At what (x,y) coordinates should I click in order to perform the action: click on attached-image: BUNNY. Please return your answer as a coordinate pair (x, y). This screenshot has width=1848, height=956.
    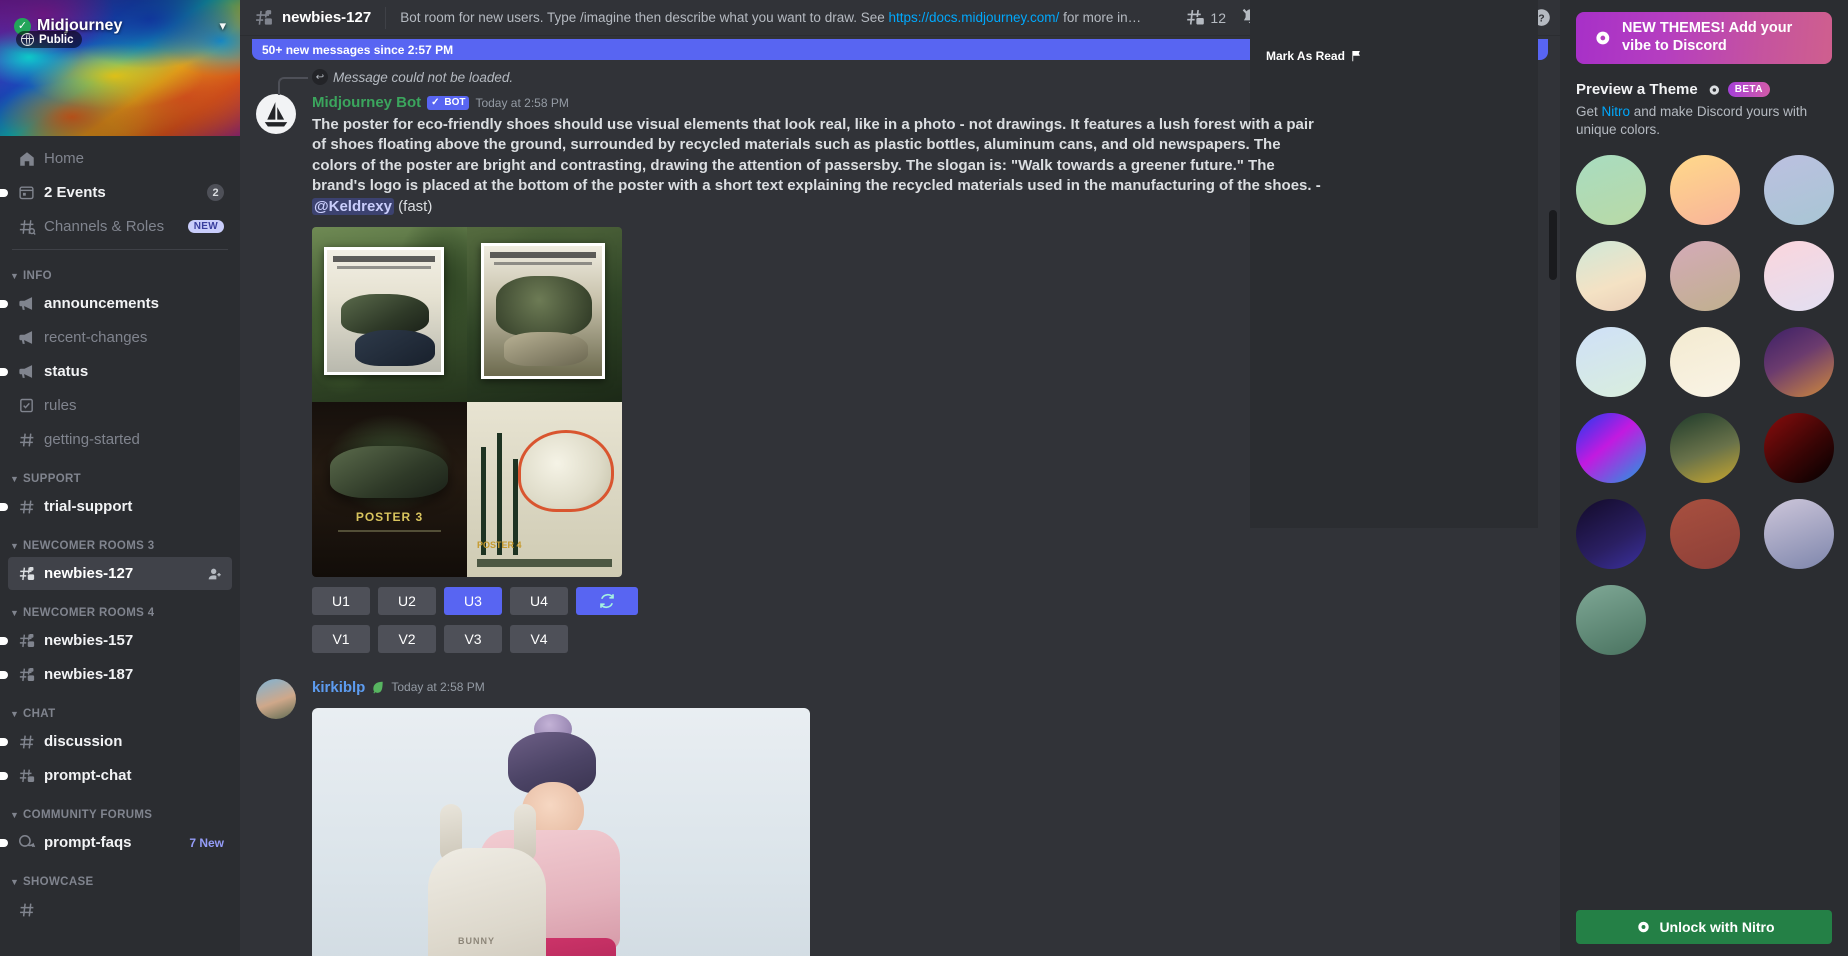
    Looking at the image, I should click on (561, 831).